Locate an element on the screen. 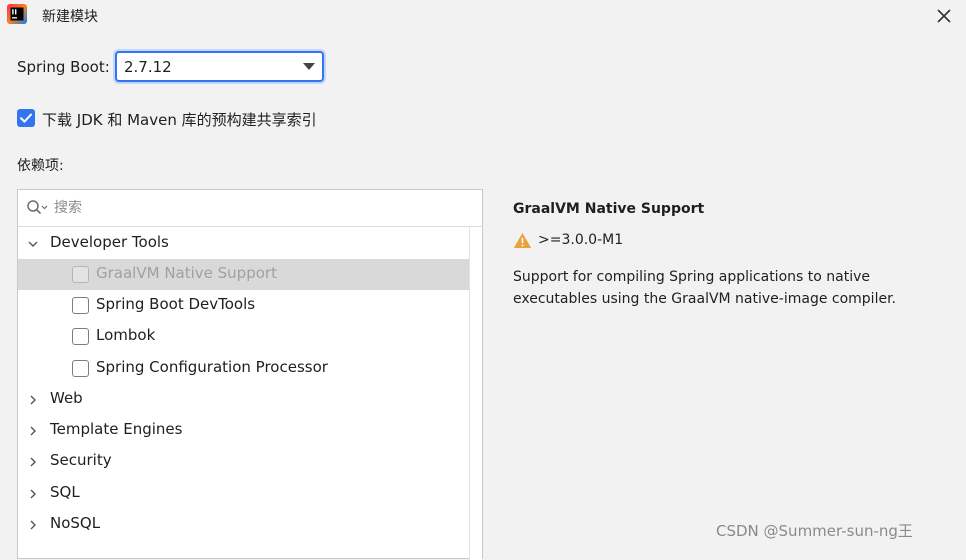  checkmark-icon is located at coordinates (26, 118).